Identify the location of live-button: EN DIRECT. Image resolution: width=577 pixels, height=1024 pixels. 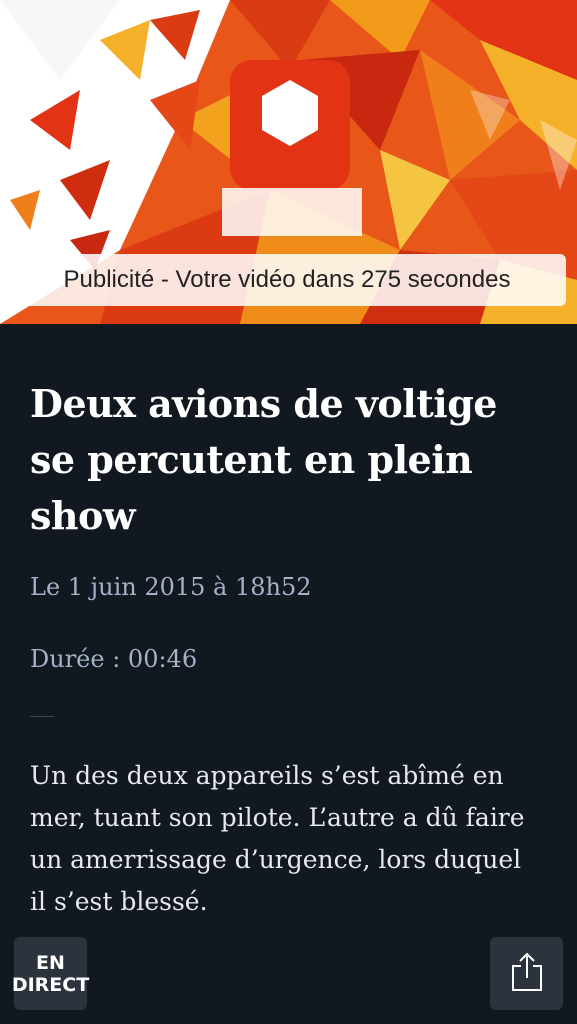
(50, 973).